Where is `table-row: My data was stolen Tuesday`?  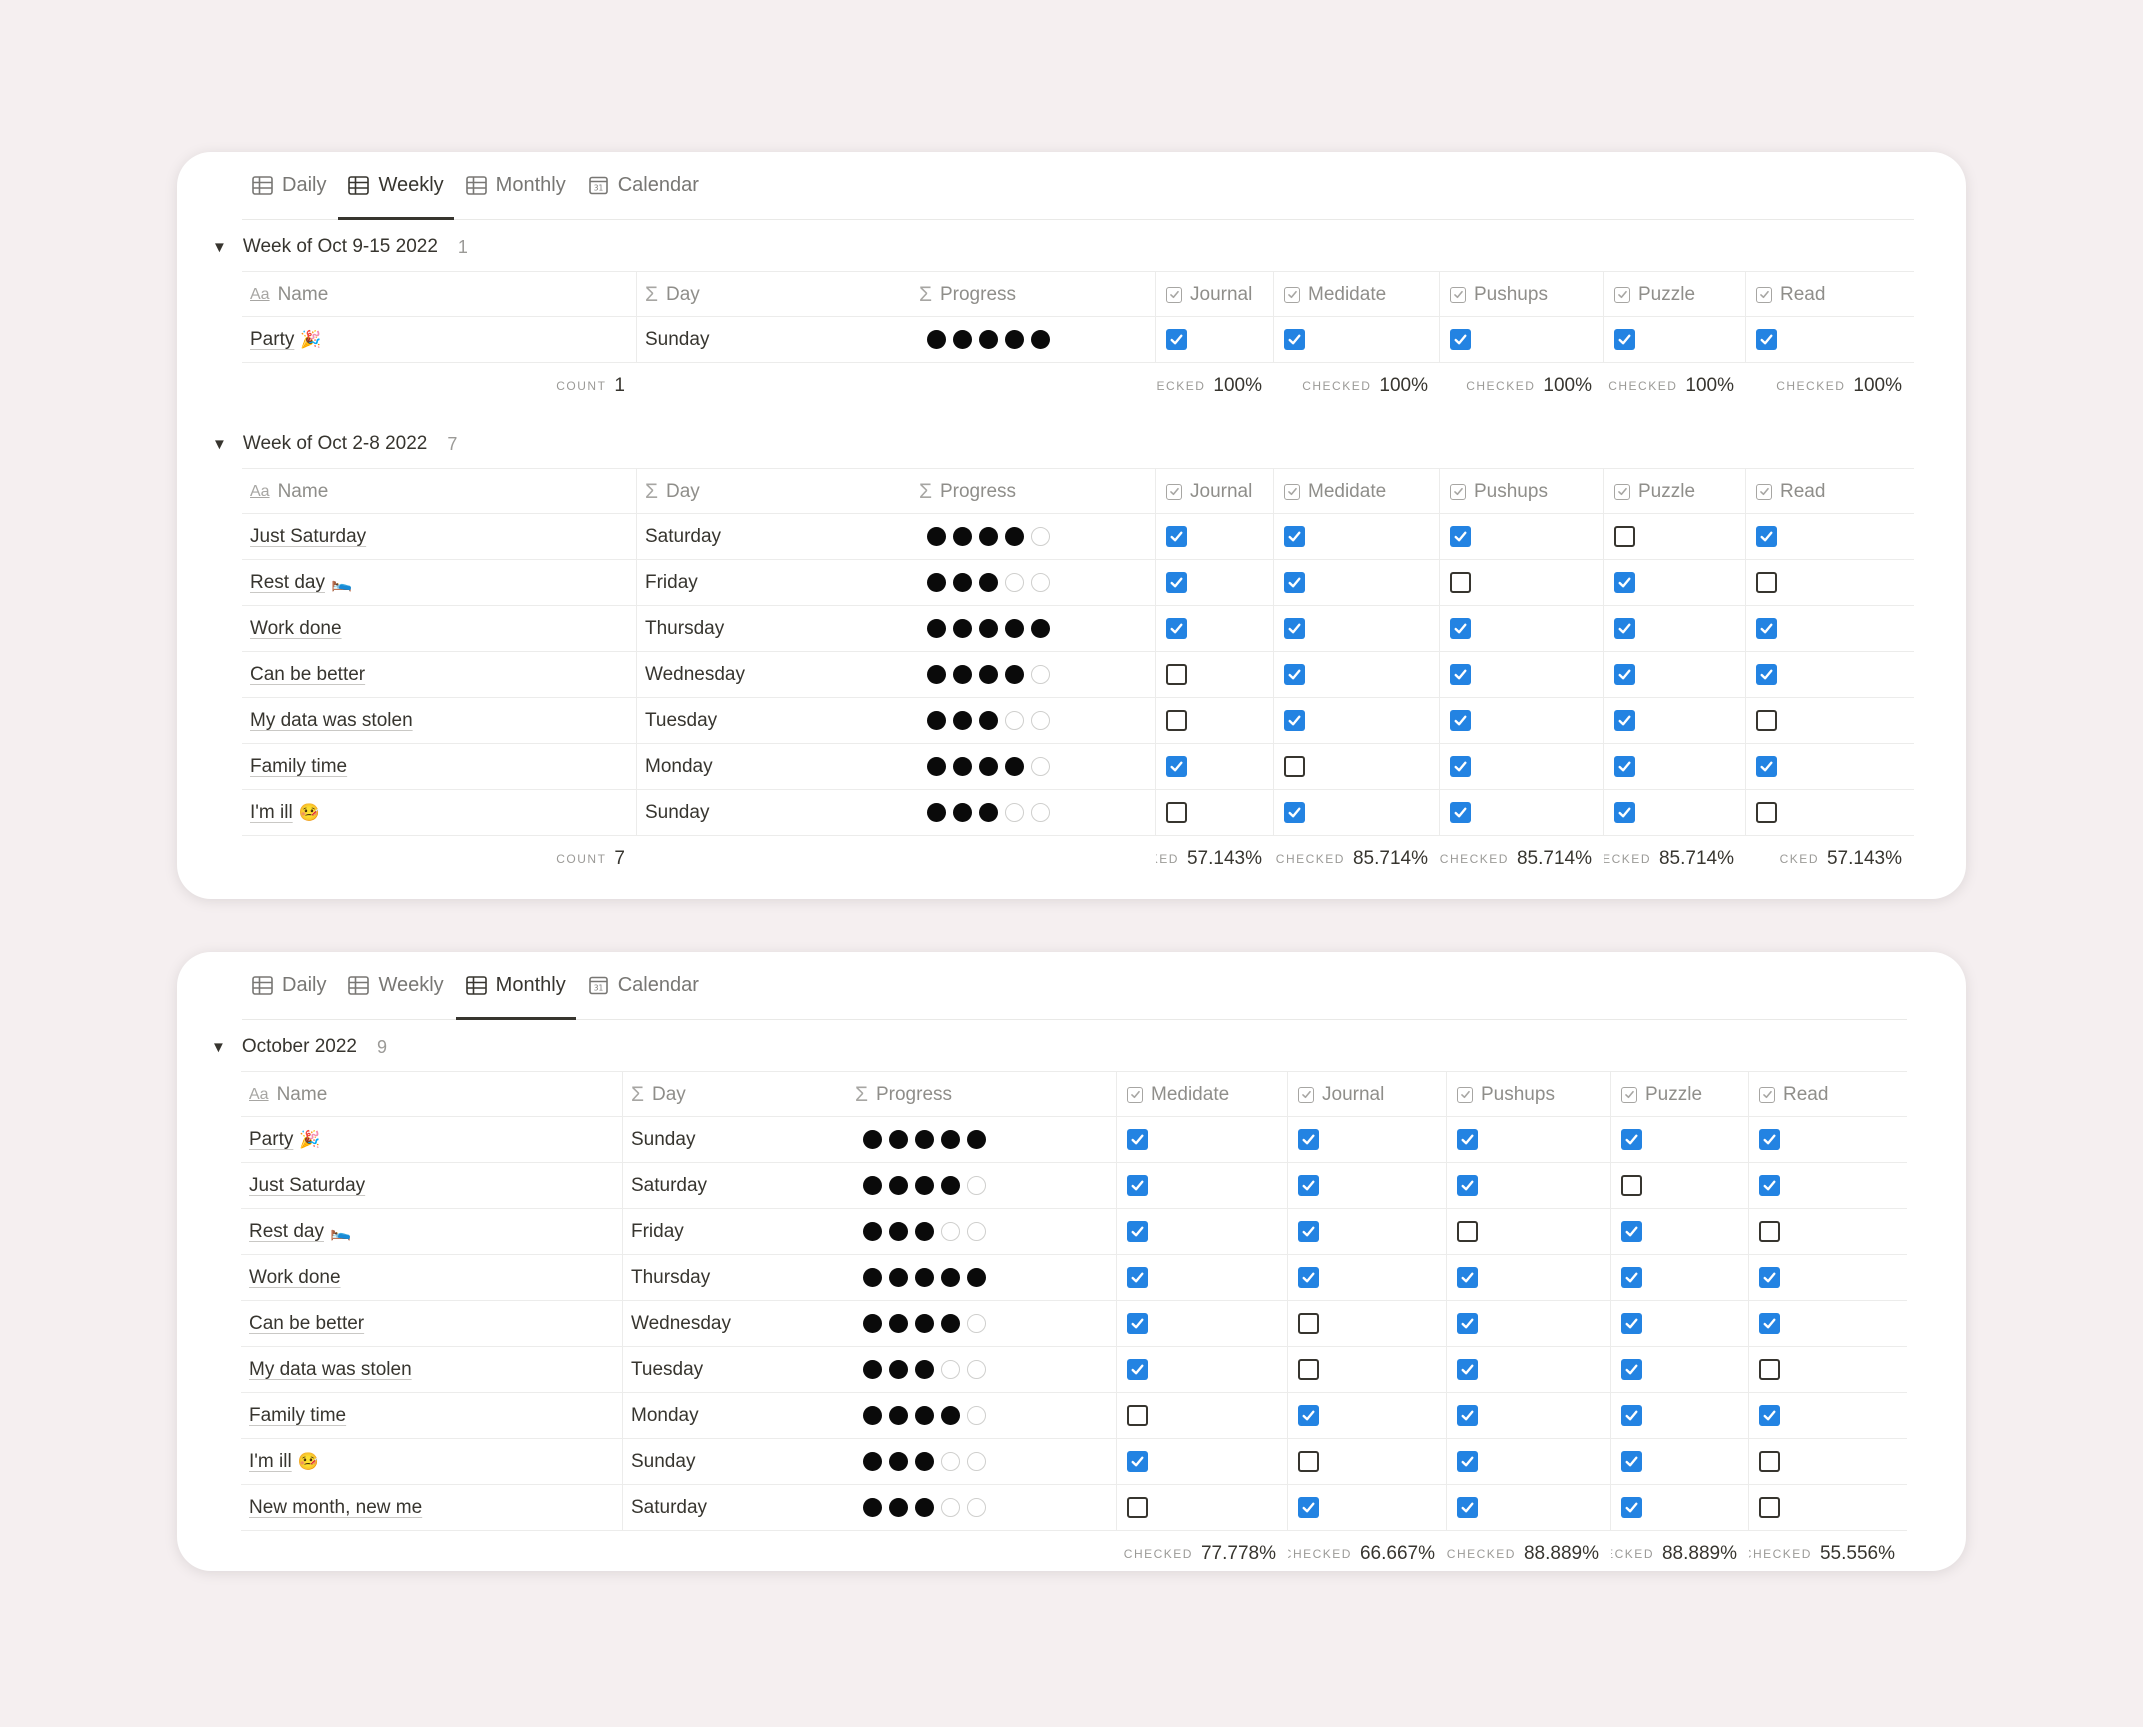
table-row: My data was stolen Tuesday is located at coordinates (1074, 1370).